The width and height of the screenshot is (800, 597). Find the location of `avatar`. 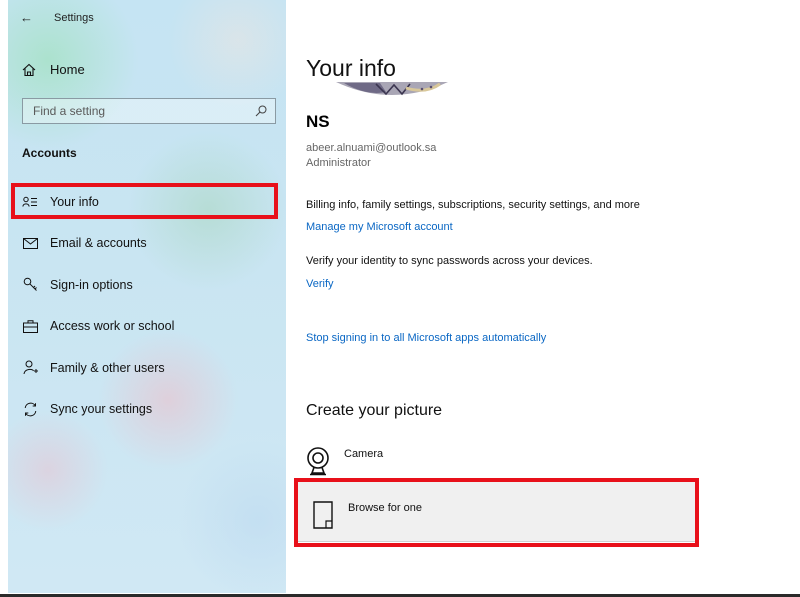

avatar is located at coordinates (392, 90).